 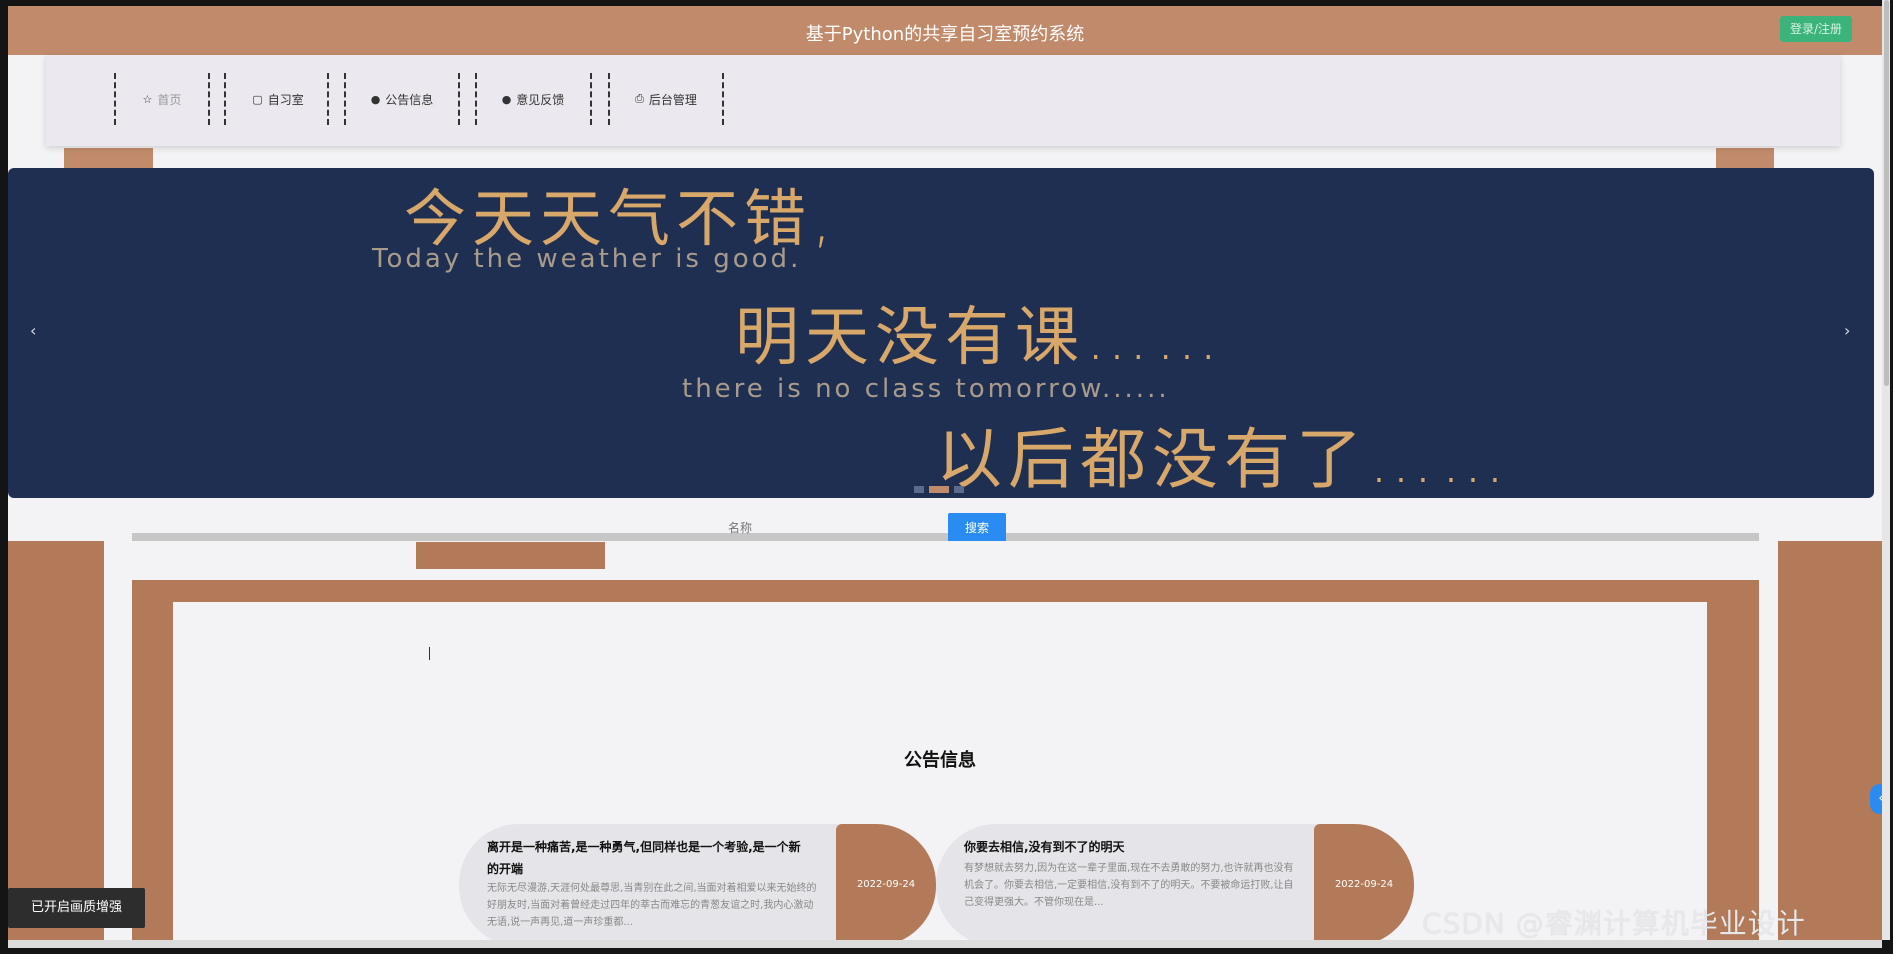 What do you see at coordinates (945, 944) in the screenshot?
I see `horizontal-scrollbar` at bounding box center [945, 944].